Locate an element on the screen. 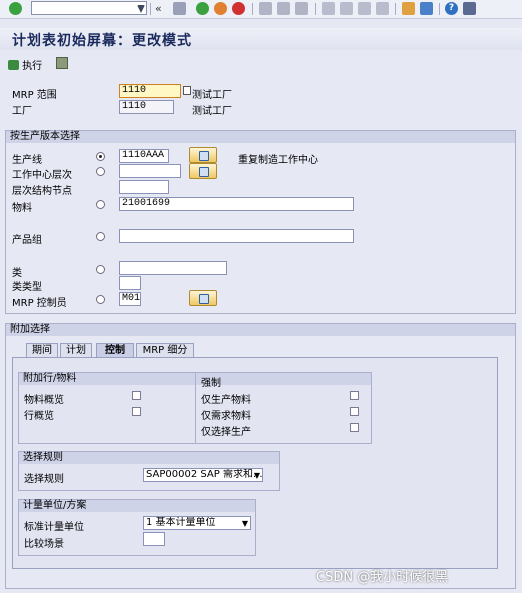  group-divider is located at coordinates (195, 408).